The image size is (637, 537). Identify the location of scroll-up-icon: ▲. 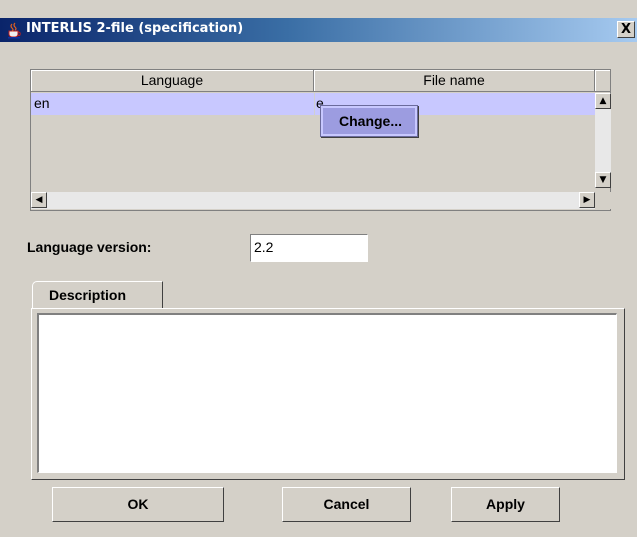
(603, 101).